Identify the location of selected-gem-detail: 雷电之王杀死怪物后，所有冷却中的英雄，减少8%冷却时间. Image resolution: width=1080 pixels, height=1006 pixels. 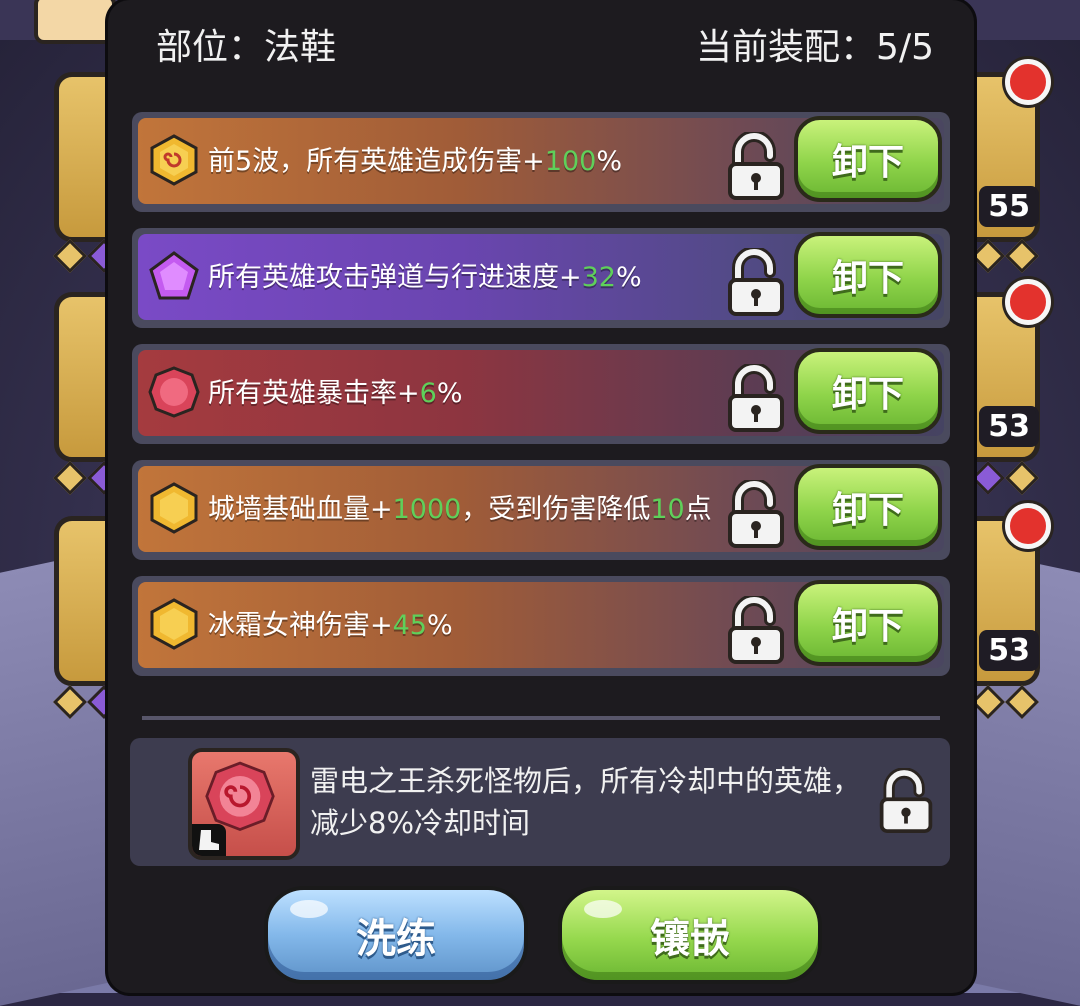
(540, 802).